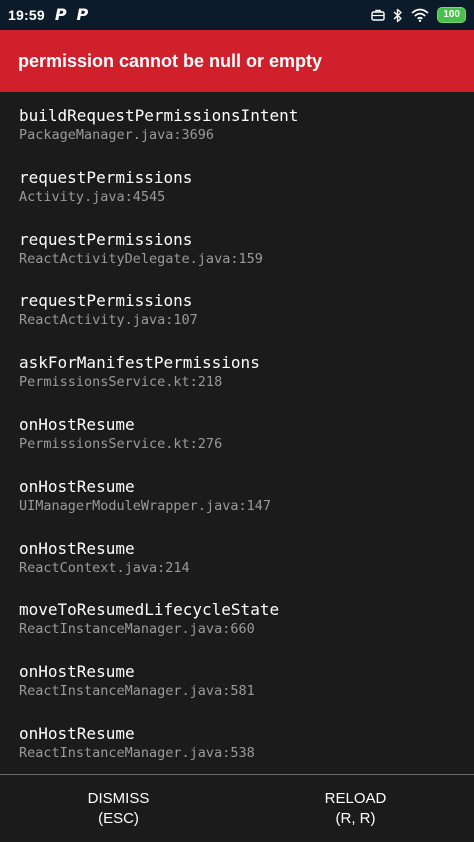 The height and width of the screenshot is (842, 474). I want to click on dismiss-label: DISMISS, so click(118, 798).